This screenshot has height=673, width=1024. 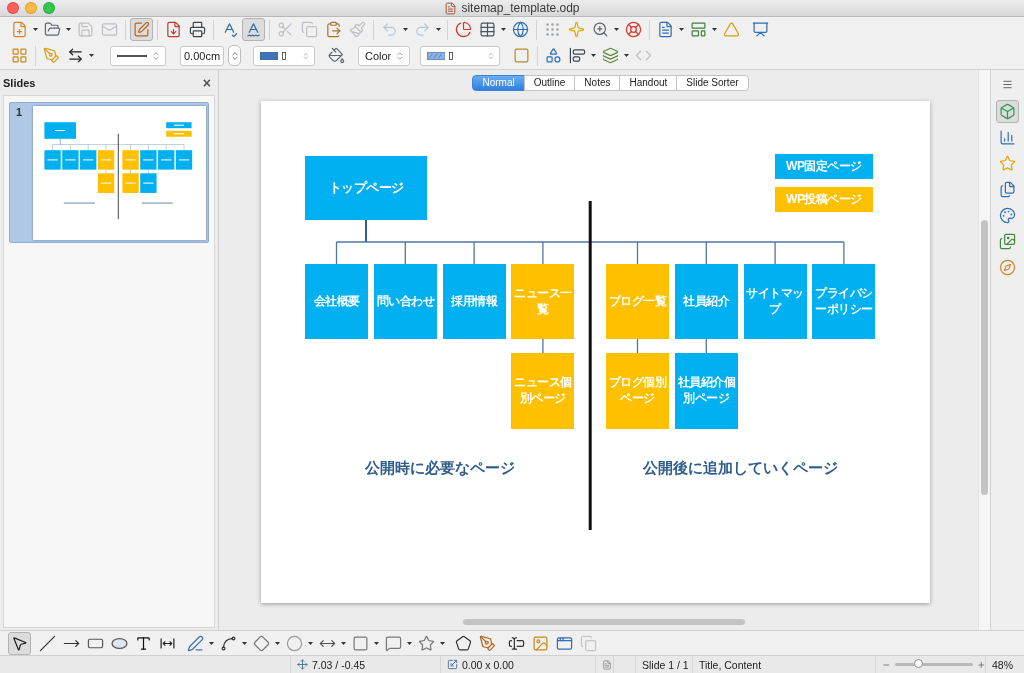 What do you see at coordinates (13, 8) in the screenshot?
I see `close-button` at bounding box center [13, 8].